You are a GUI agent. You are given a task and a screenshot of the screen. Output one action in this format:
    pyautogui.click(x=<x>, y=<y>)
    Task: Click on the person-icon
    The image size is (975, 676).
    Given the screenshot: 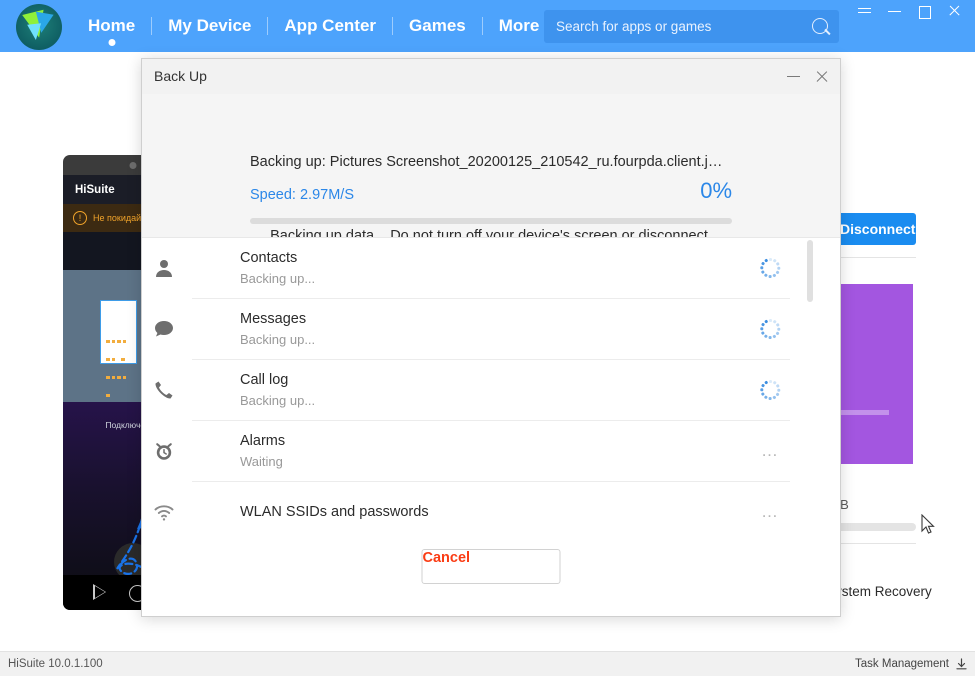 What is the action you would take?
    pyautogui.click(x=164, y=268)
    